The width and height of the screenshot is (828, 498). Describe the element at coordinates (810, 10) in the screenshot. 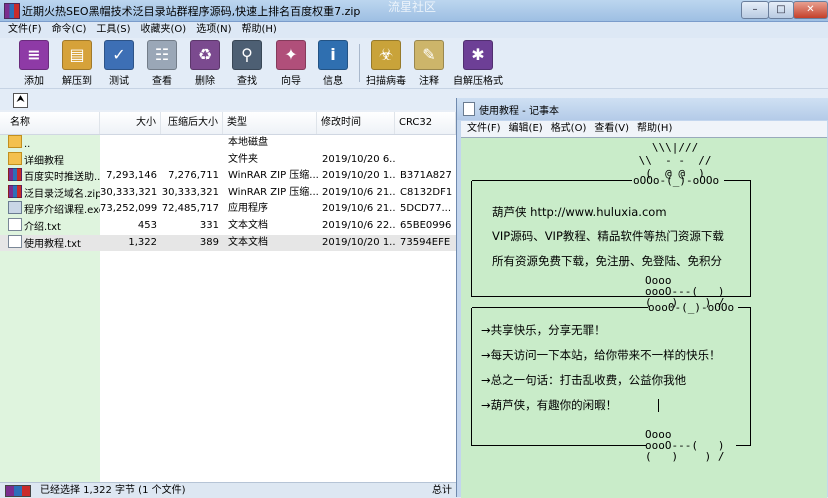

I see `close-button: ✕` at that location.